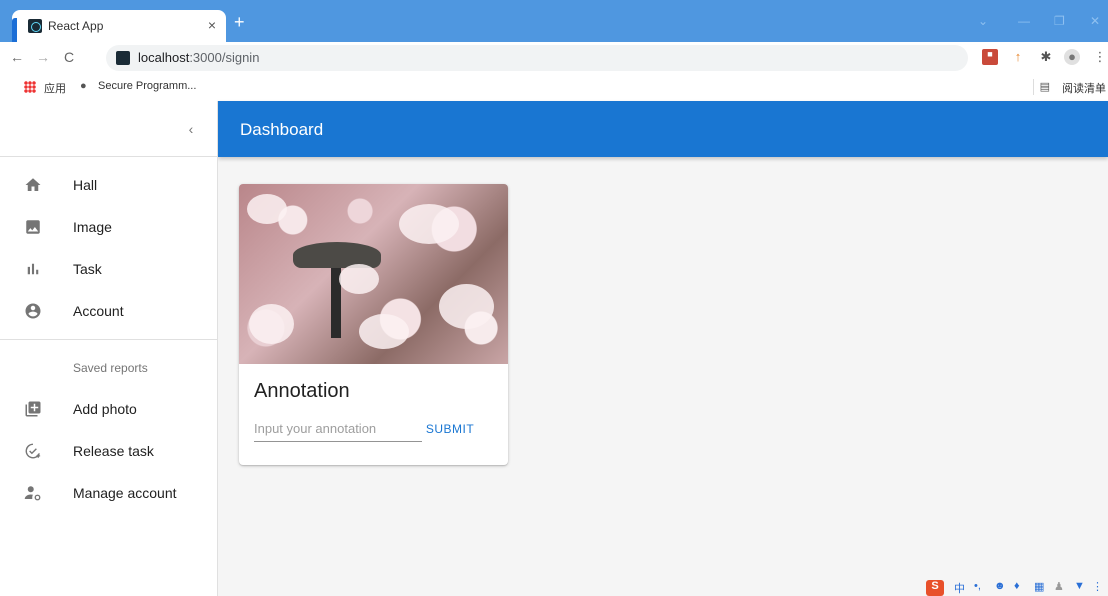 The height and width of the screenshot is (596, 1108). I want to click on close-tab-icon: ×, so click(212, 25).